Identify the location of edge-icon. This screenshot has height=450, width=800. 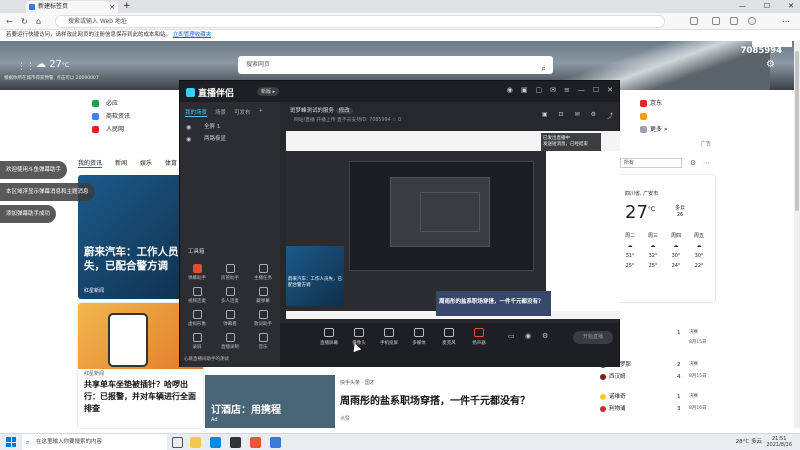
(215, 442).